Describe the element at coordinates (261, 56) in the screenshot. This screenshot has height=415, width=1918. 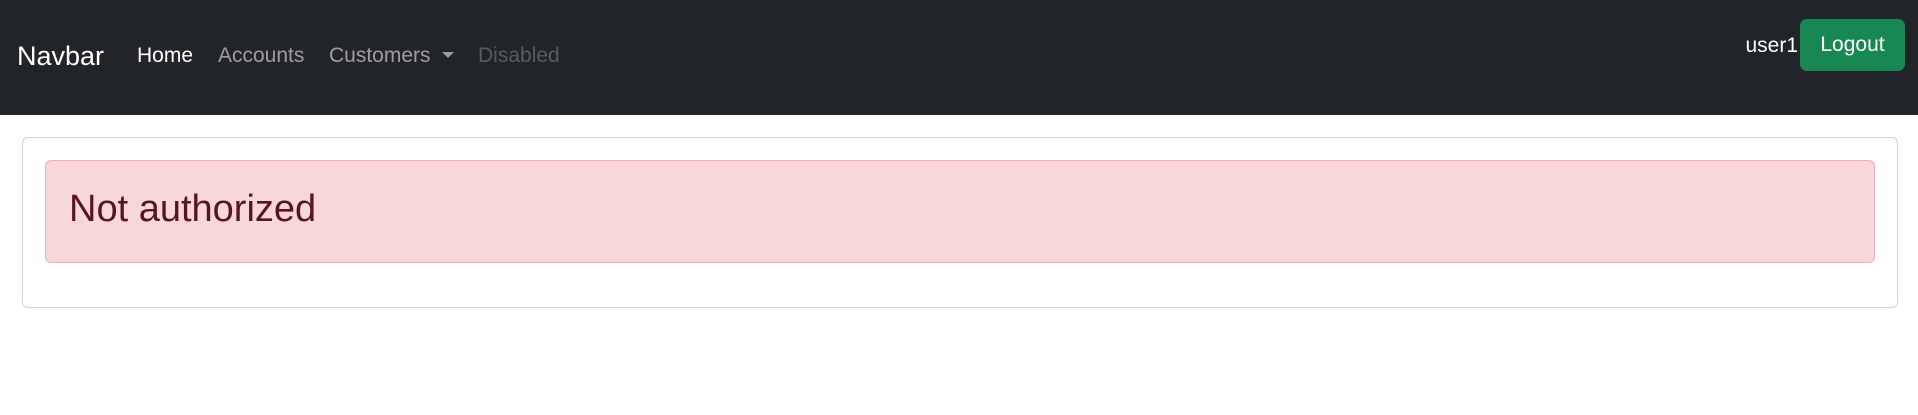
I see `nav-link-accounts: Accounts` at that location.